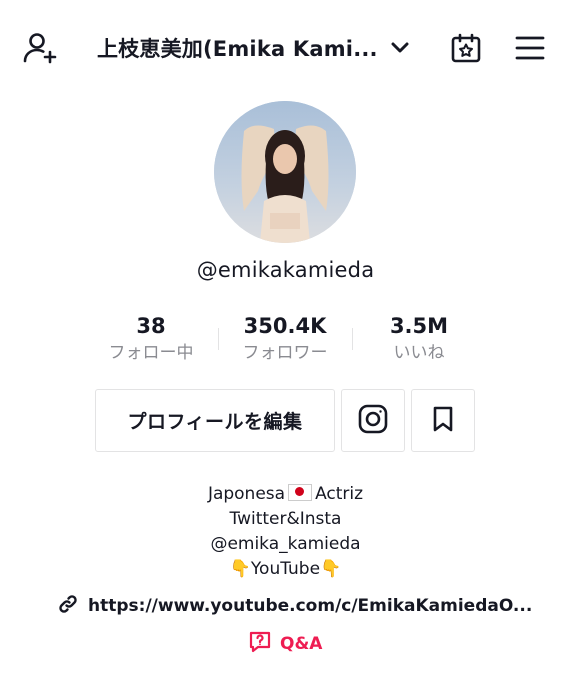 The height and width of the screenshot is (680, 571). Describe the element at coordinates (68, 606) in the screenshot. I see `link-icon` at that location.